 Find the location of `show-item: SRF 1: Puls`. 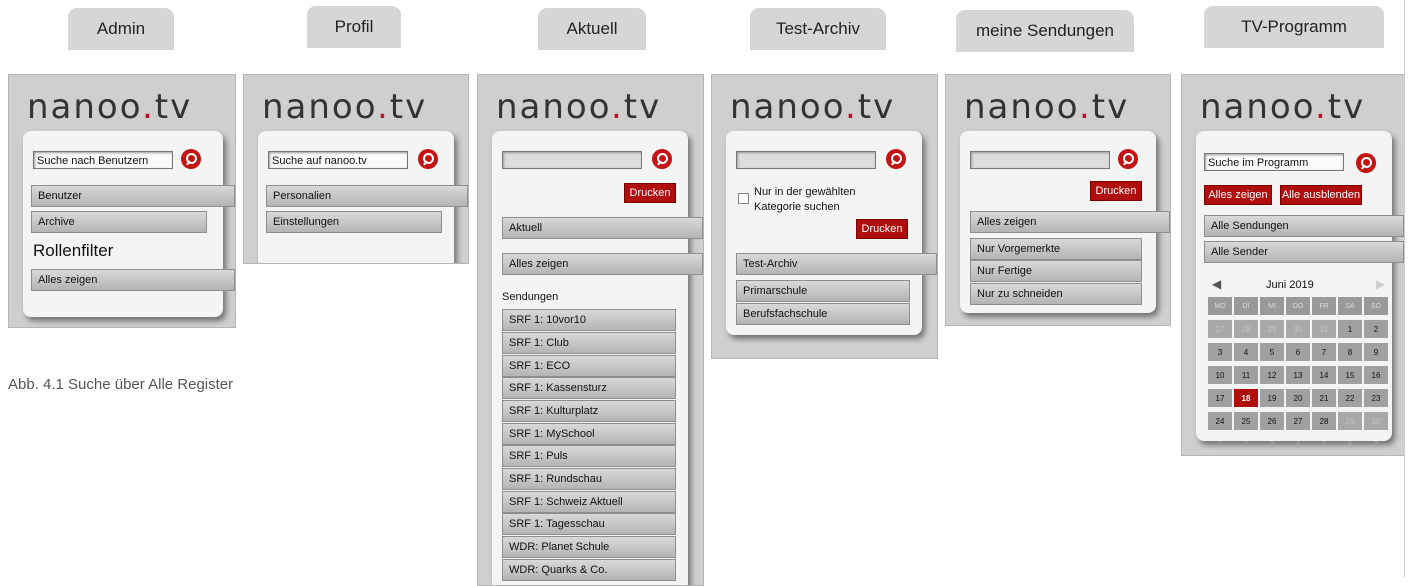

show-item: SRF 1: Puls is located at coordinates (589, 456).